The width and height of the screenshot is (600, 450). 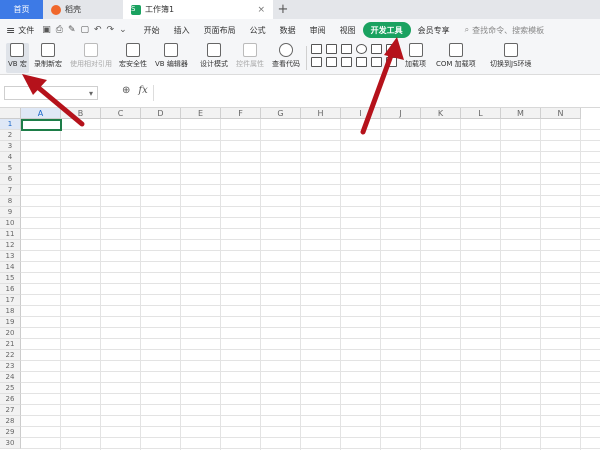 What do you see at coordinates (10, 432) in the screenshot?
I see `row-header-29: 29` at bounding box center [10, 432].